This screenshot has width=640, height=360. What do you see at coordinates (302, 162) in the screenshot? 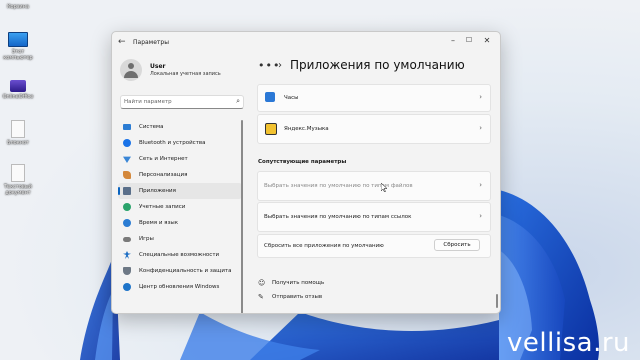
I see `related-settings-title: Сопутствующие параметры` at bounding box center [302, 162].